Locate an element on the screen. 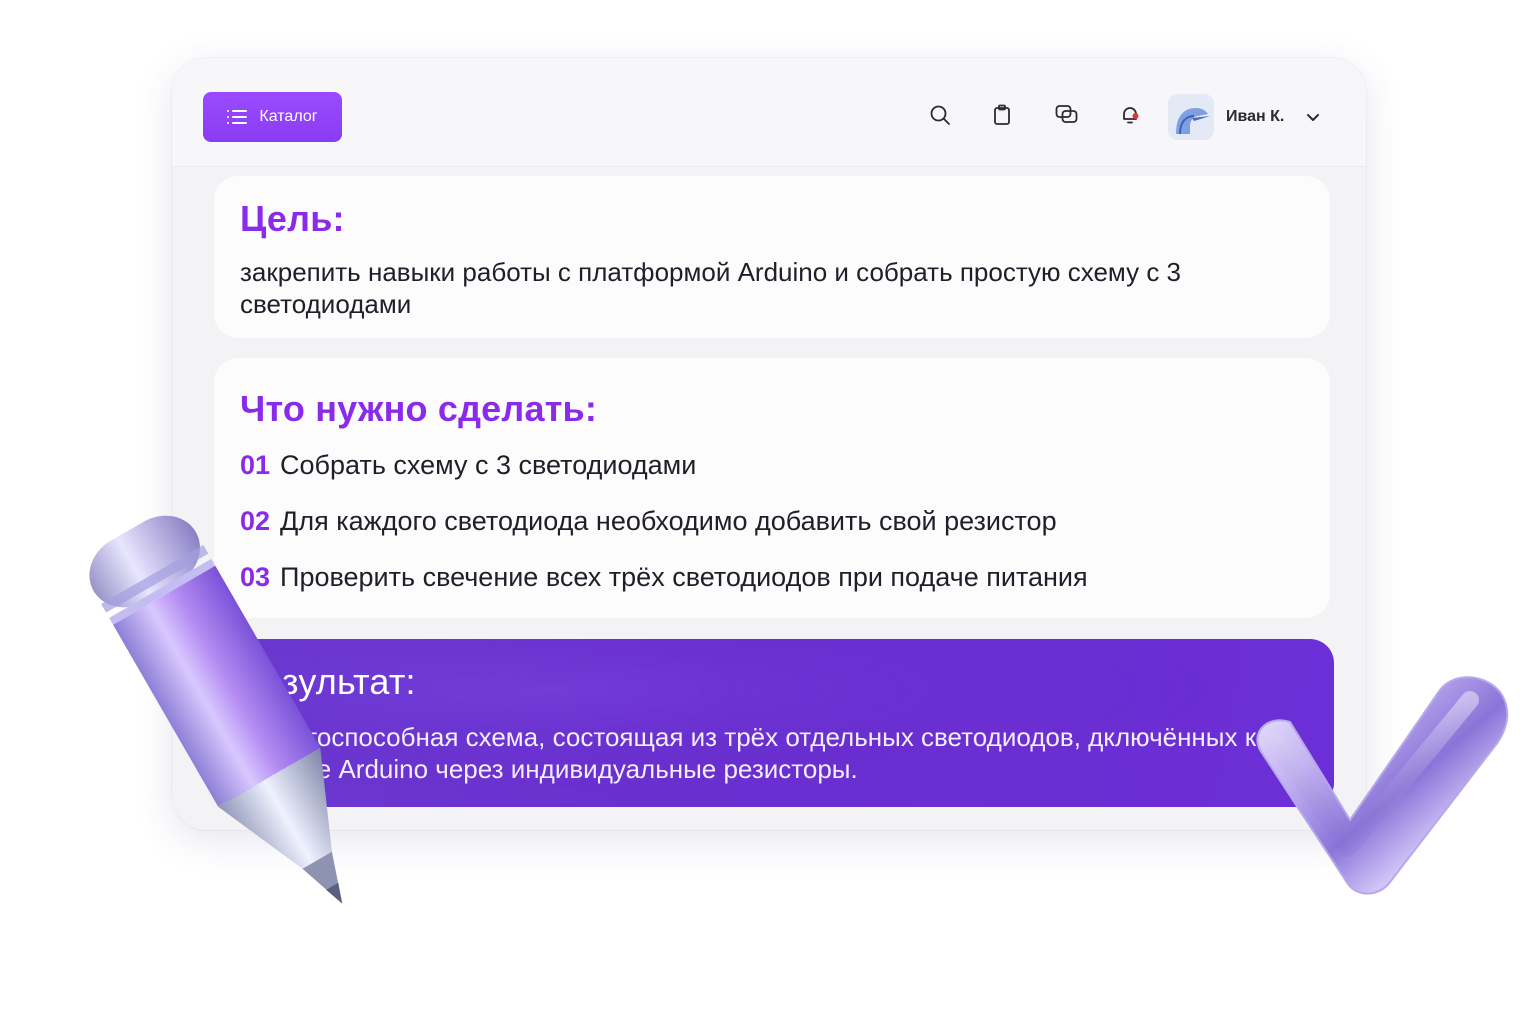 The height and width of the screenshot is (1024, 1536). checkmark-icon is located at coordinates (1382, 785).